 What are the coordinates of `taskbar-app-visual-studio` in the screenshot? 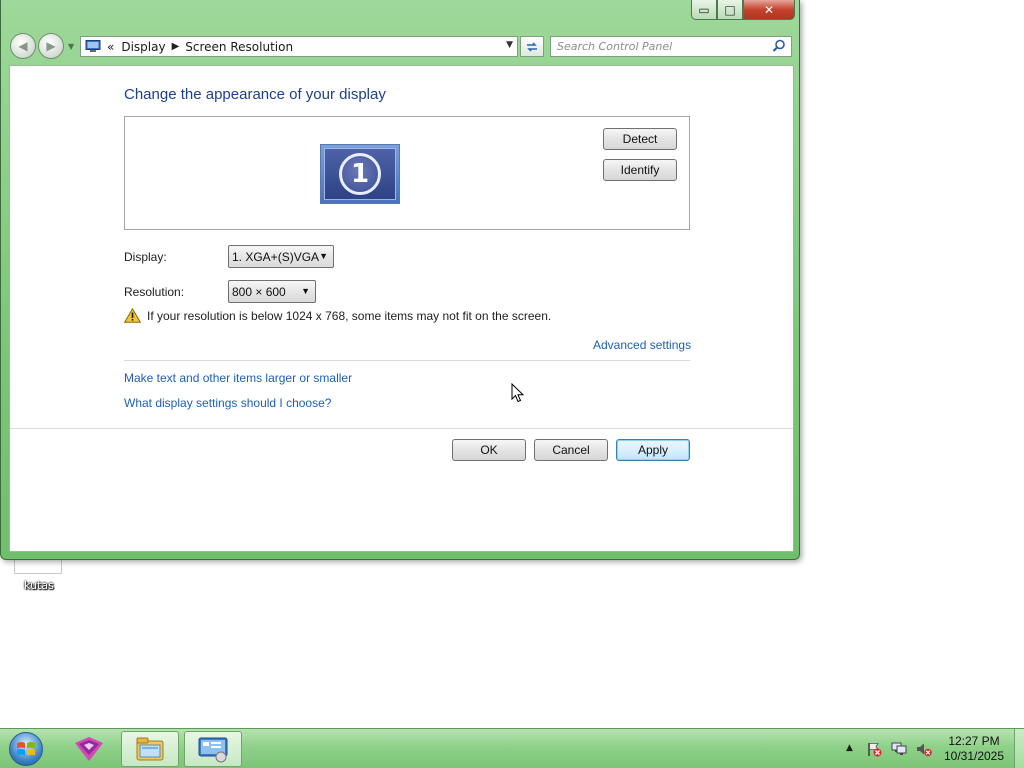 It's located at (89, 749).